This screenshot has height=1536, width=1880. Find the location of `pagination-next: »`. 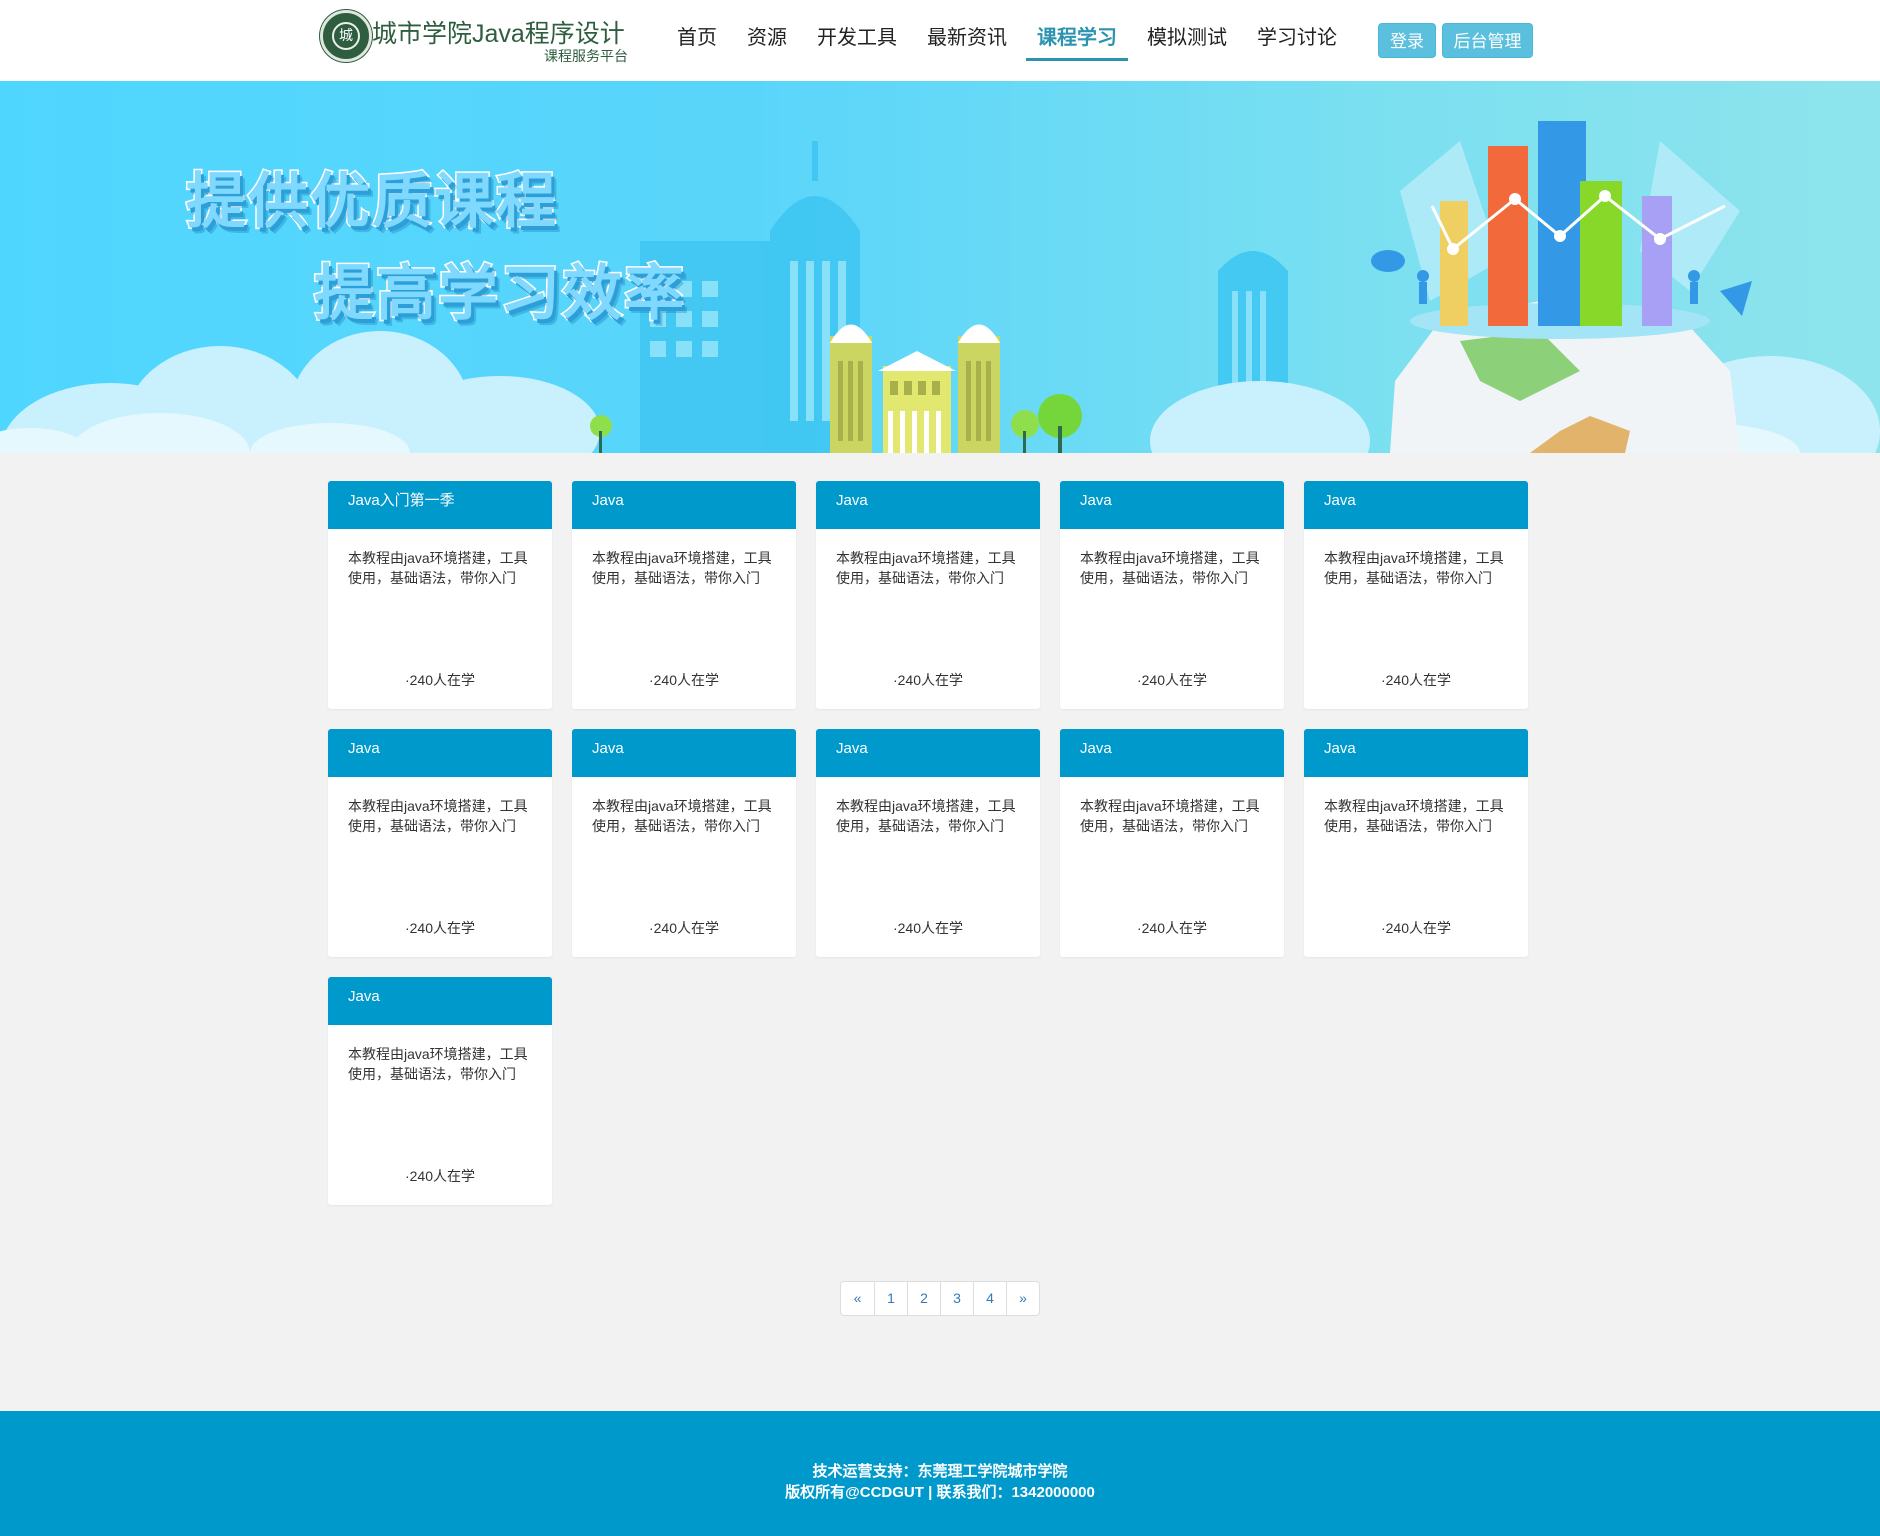

pagination-next: » is located at coordinates (1022, 1298).